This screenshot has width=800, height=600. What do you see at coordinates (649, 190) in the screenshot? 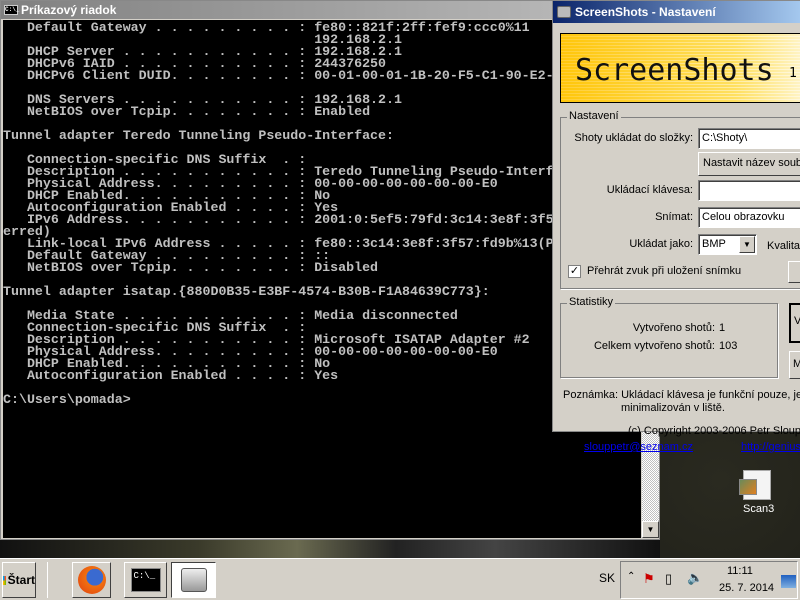
I see `key-label: Ukládací klávesa:` at bounding box center [649, 190].